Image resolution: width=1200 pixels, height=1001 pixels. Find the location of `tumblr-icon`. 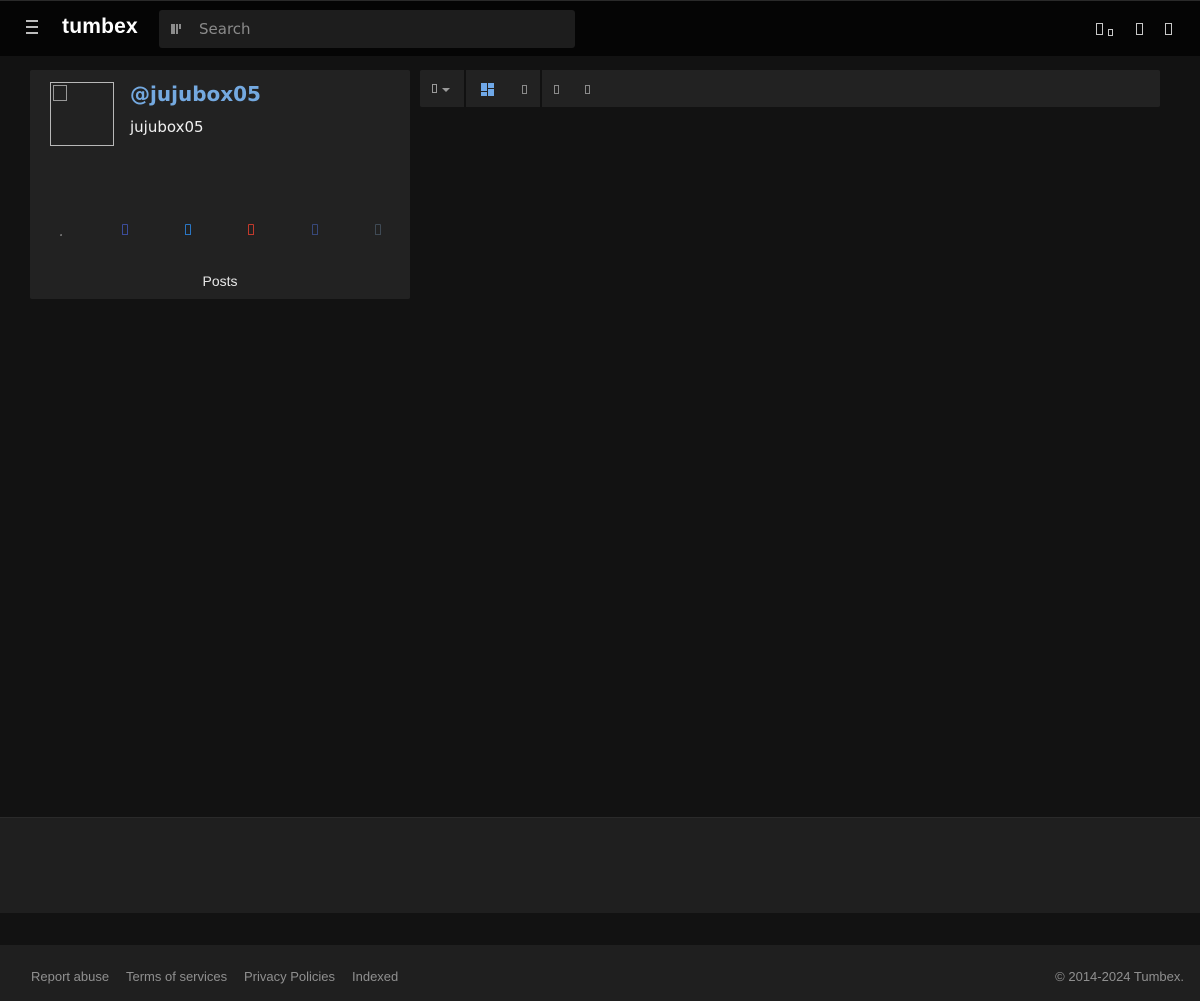

tumblr-icon is located at coordinates (315, 230).